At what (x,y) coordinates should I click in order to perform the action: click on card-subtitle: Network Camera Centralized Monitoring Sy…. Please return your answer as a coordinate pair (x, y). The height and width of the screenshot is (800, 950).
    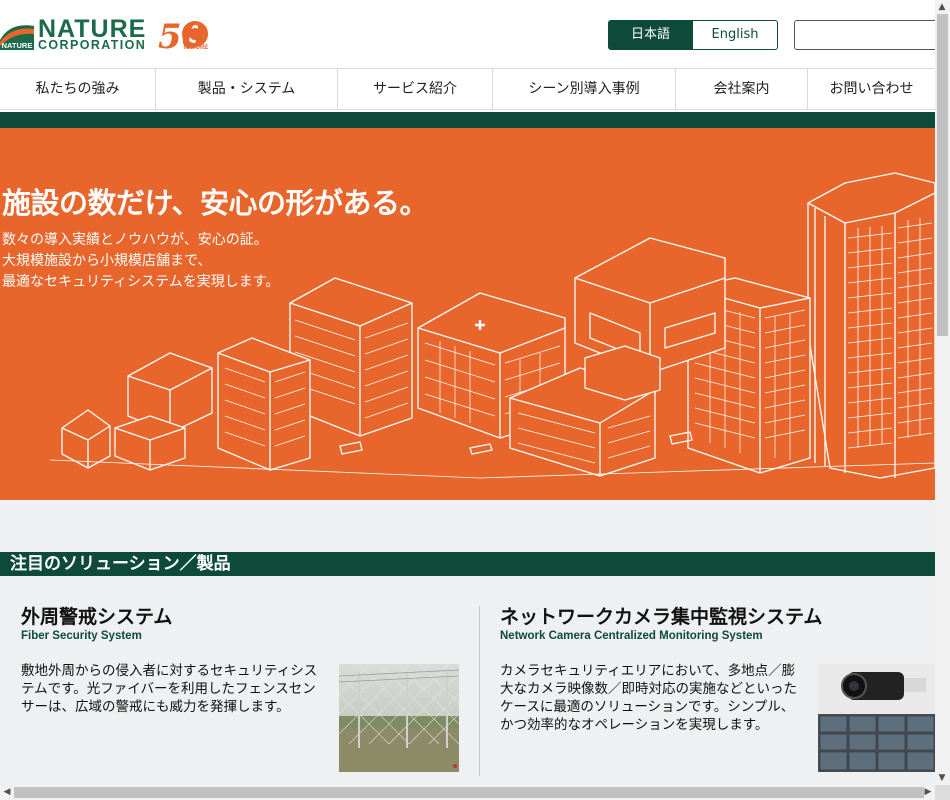
    Looking at the image, I should click on (631, 636).